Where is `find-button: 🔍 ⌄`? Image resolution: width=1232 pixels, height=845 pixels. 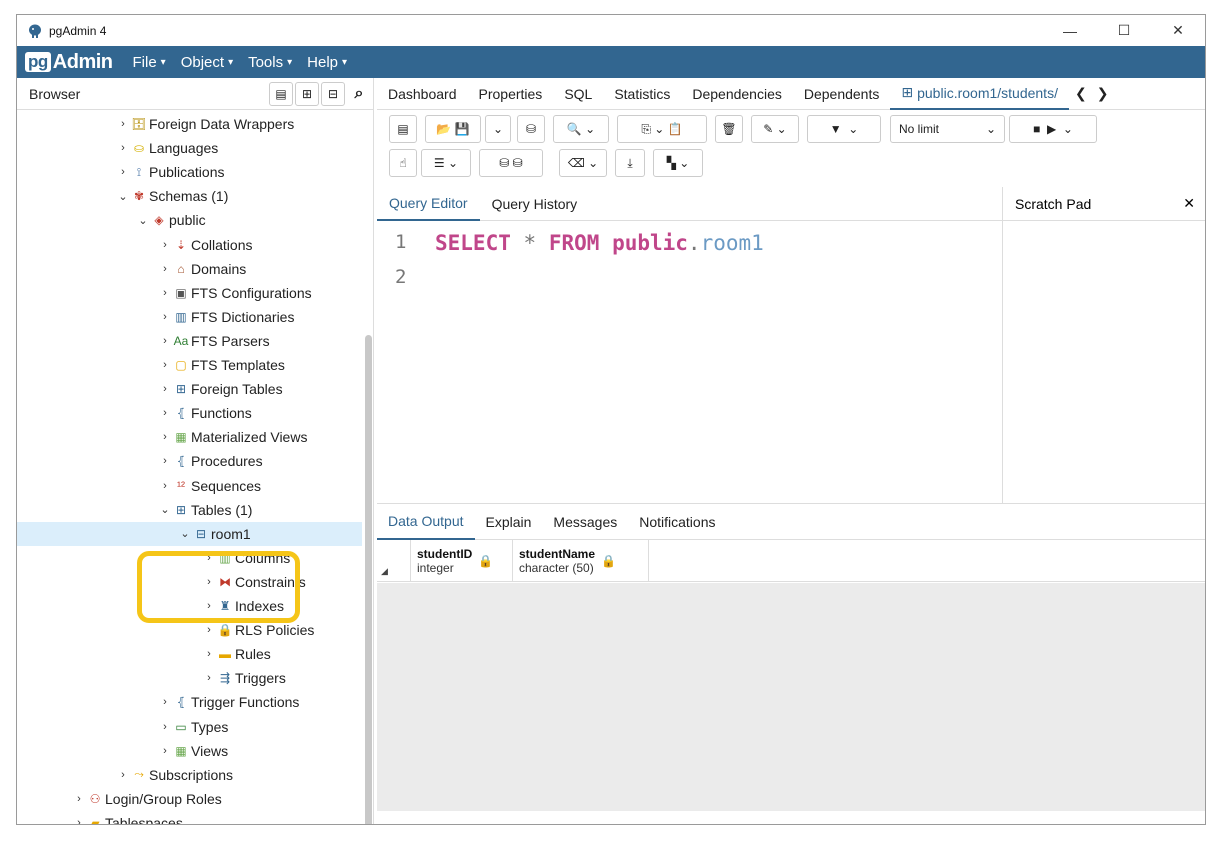 find-button: 🔍 ⌄ is located at coordinates (581, 129).